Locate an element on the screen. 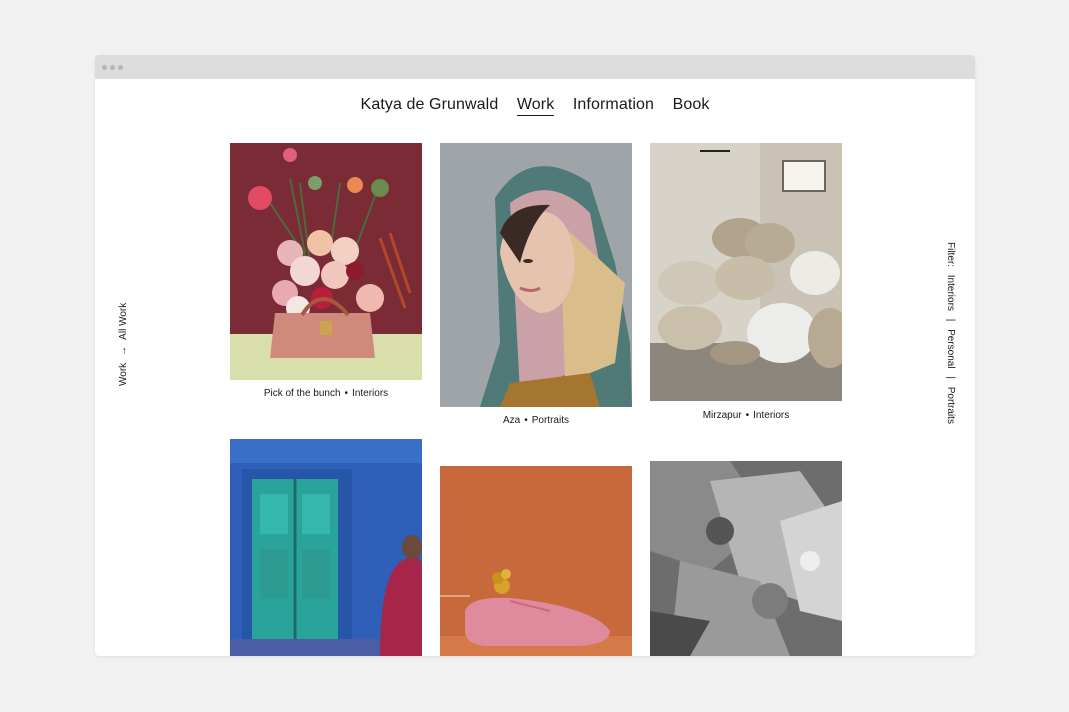 Image resolution: width=1069 pixels, height=712 pixels. breadcrumb-work-link: Work is located at coordinates (123, 374).